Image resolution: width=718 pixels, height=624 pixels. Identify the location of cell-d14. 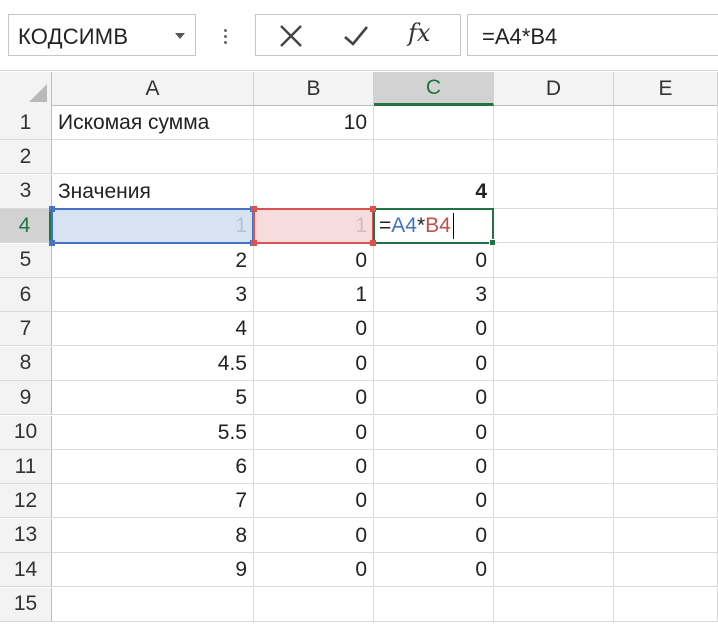
(554, 570).